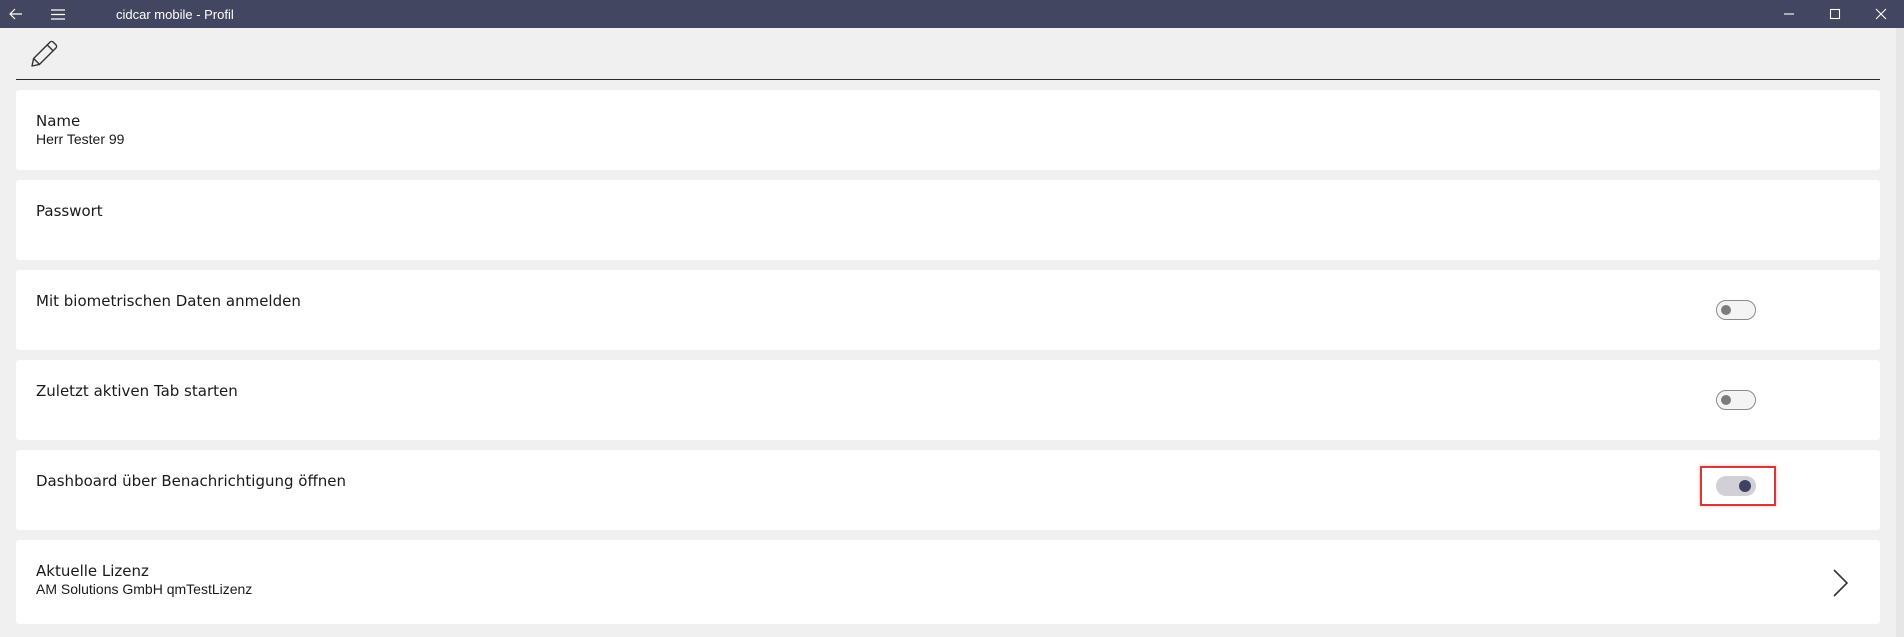 The width and height of the screenshot is (1904, 637). Describe the element at coordinates (144, 589) in the screenshot. I see `license-value: AM Solutions GmbH qmTestLizenz` at that location.